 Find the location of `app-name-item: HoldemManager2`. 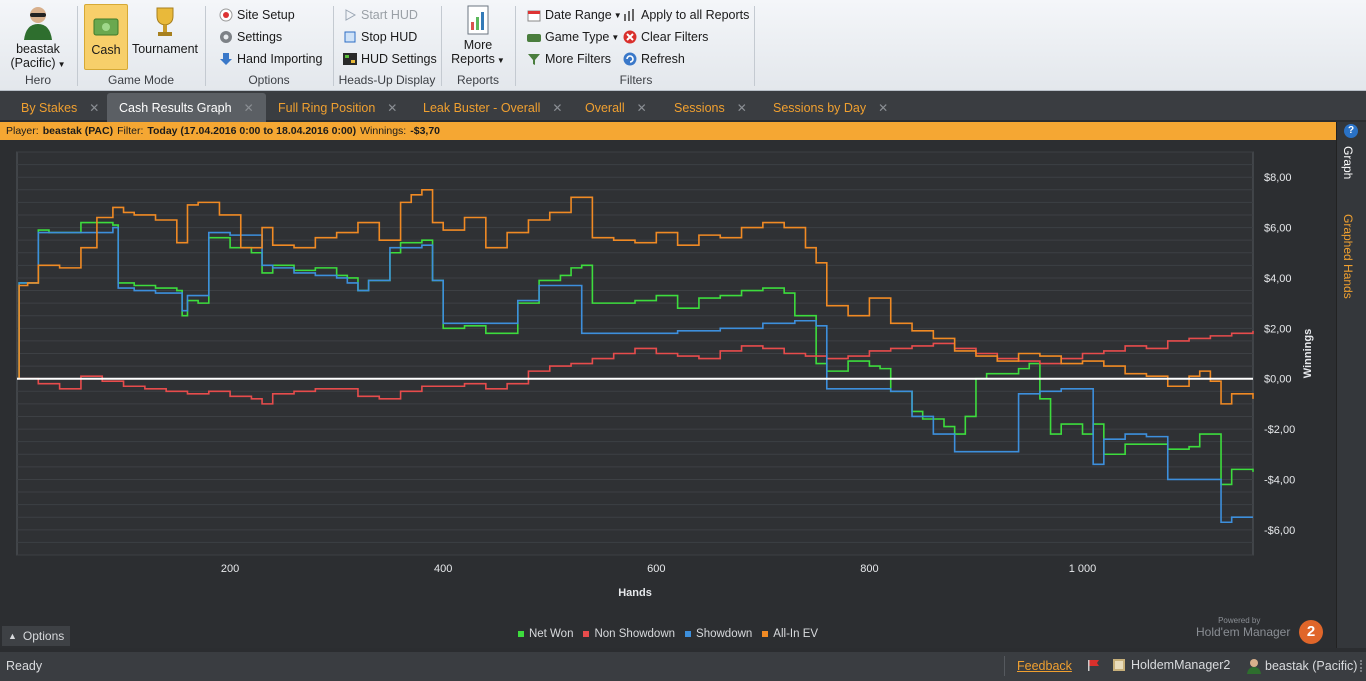

app-name-item: HoldemManager2 is located at coordinates (1171, 665).